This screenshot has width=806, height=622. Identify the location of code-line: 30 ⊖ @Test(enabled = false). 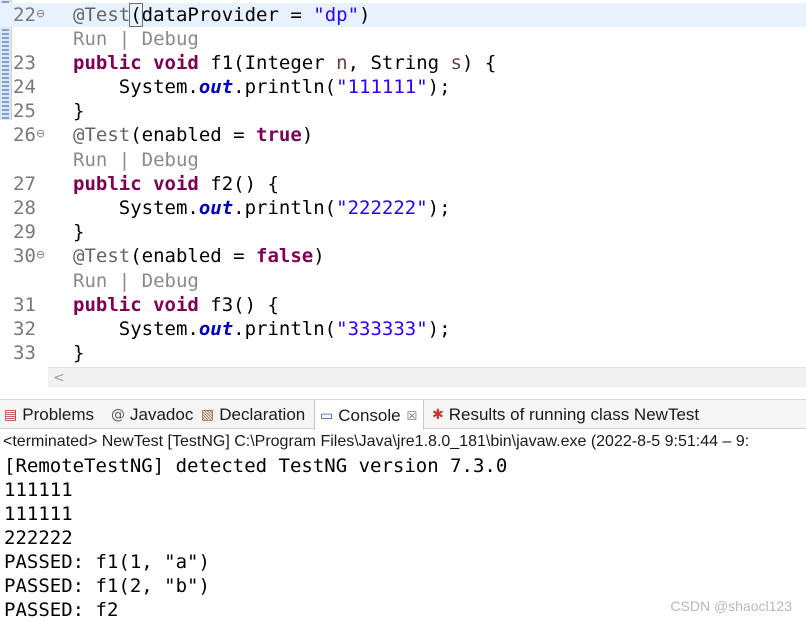
(403, 256).